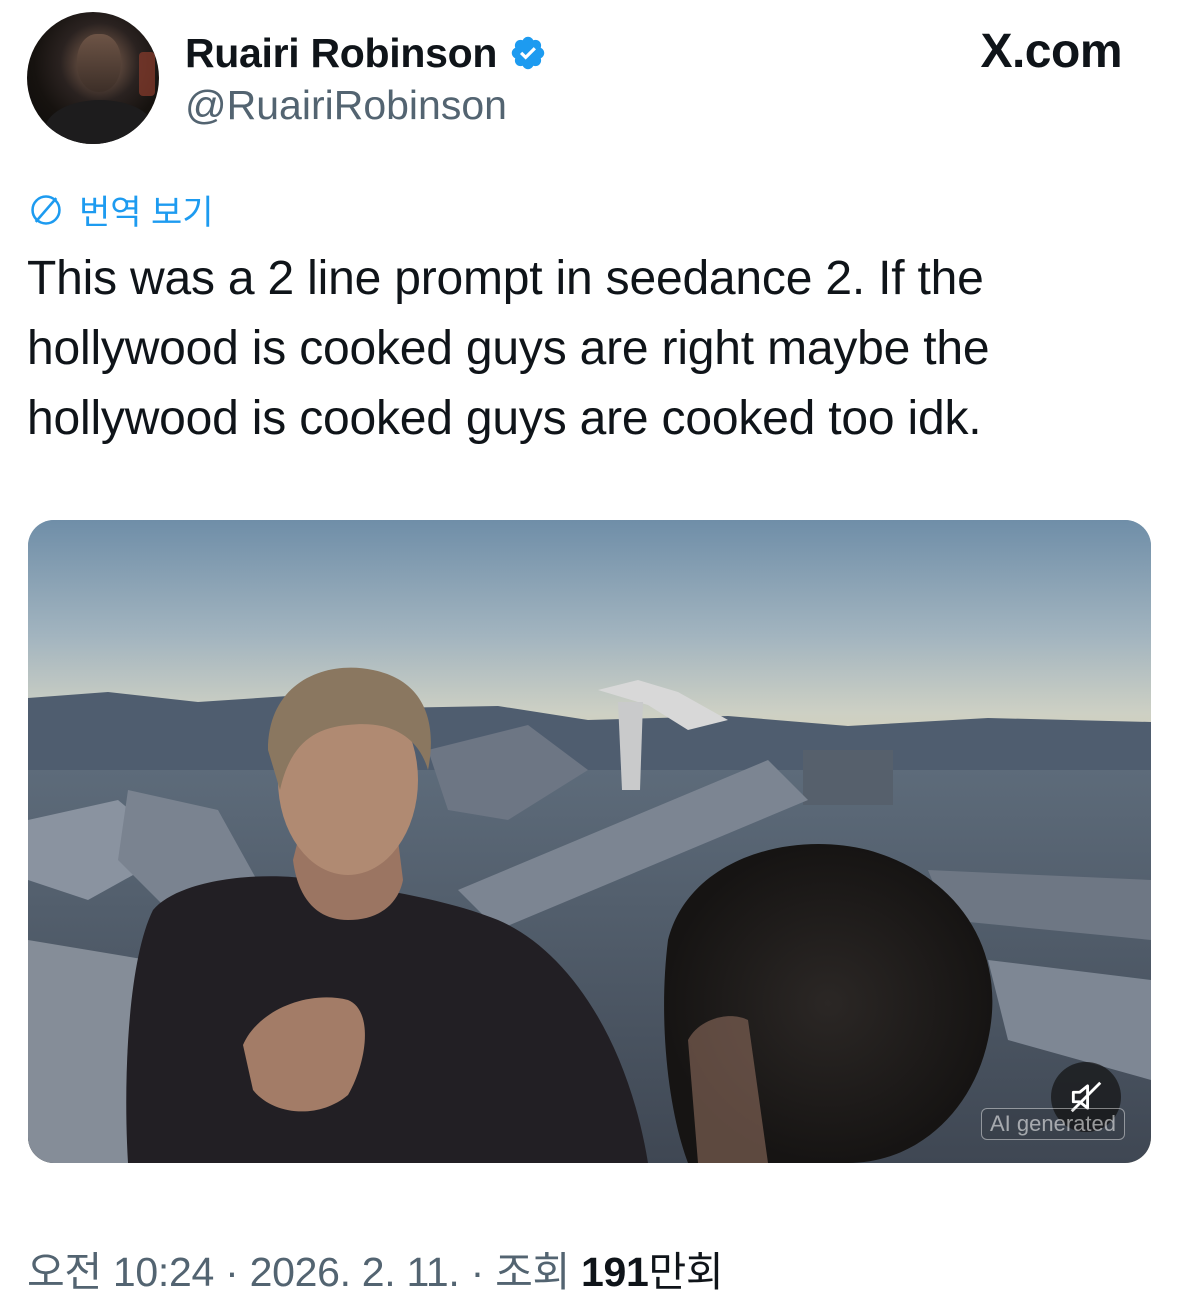  I want to click on globe-icon, so click(46, 209).